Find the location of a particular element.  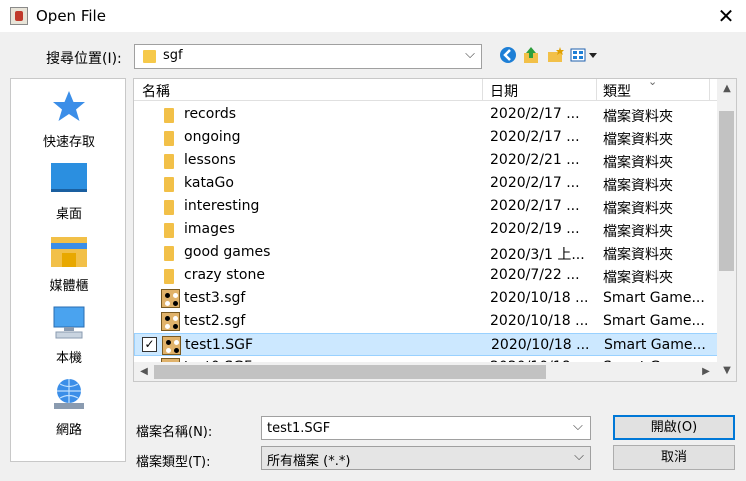

scroll-down-icon: ▼ is located at coordinates (726, 371).